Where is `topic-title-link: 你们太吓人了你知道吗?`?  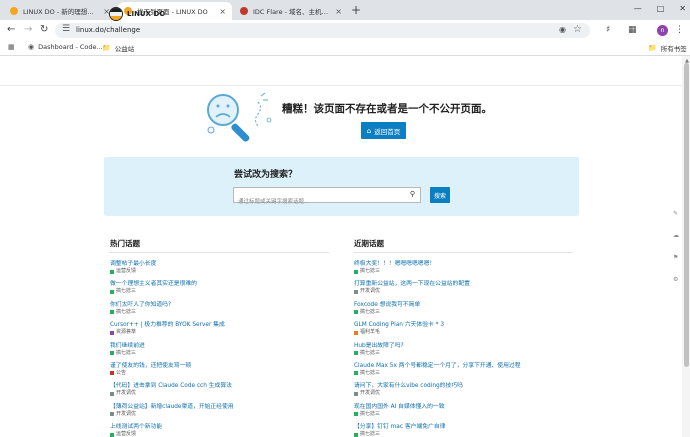 topic-title-link: 你们太吓人了你知道吗? is located at coordinates (225, 305).